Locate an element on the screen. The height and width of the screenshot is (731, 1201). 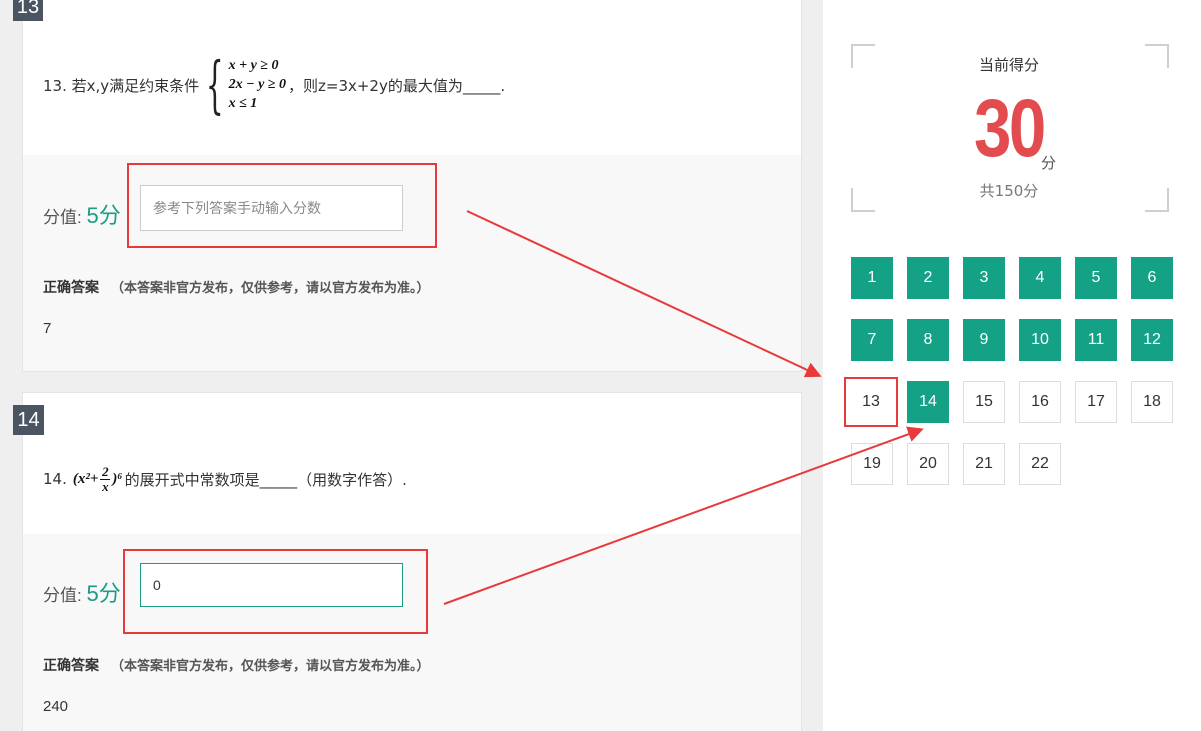
question-nav-button-14: 14 is located at coordinates (928, 402).